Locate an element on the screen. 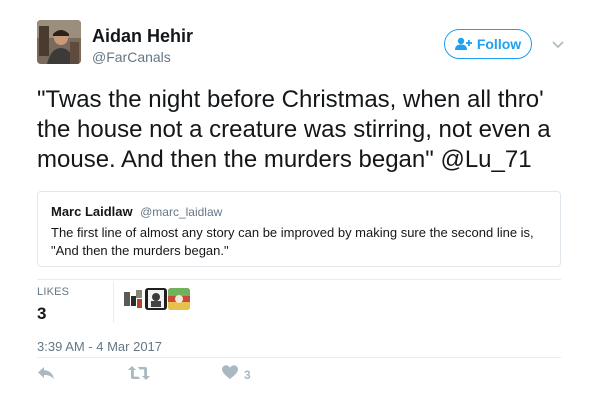 This screenshot has height=407, width=600. quoted-text-line: "And then the murders began." is located at coordinates (140, 250).